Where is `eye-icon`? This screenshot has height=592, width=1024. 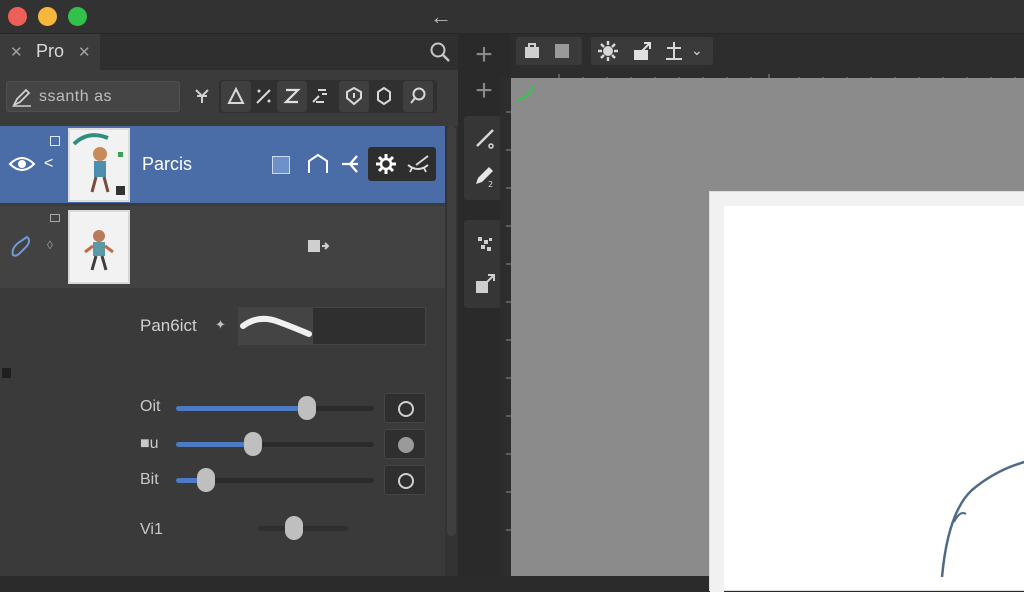 eye-icon is located at coordinates (22, 164).